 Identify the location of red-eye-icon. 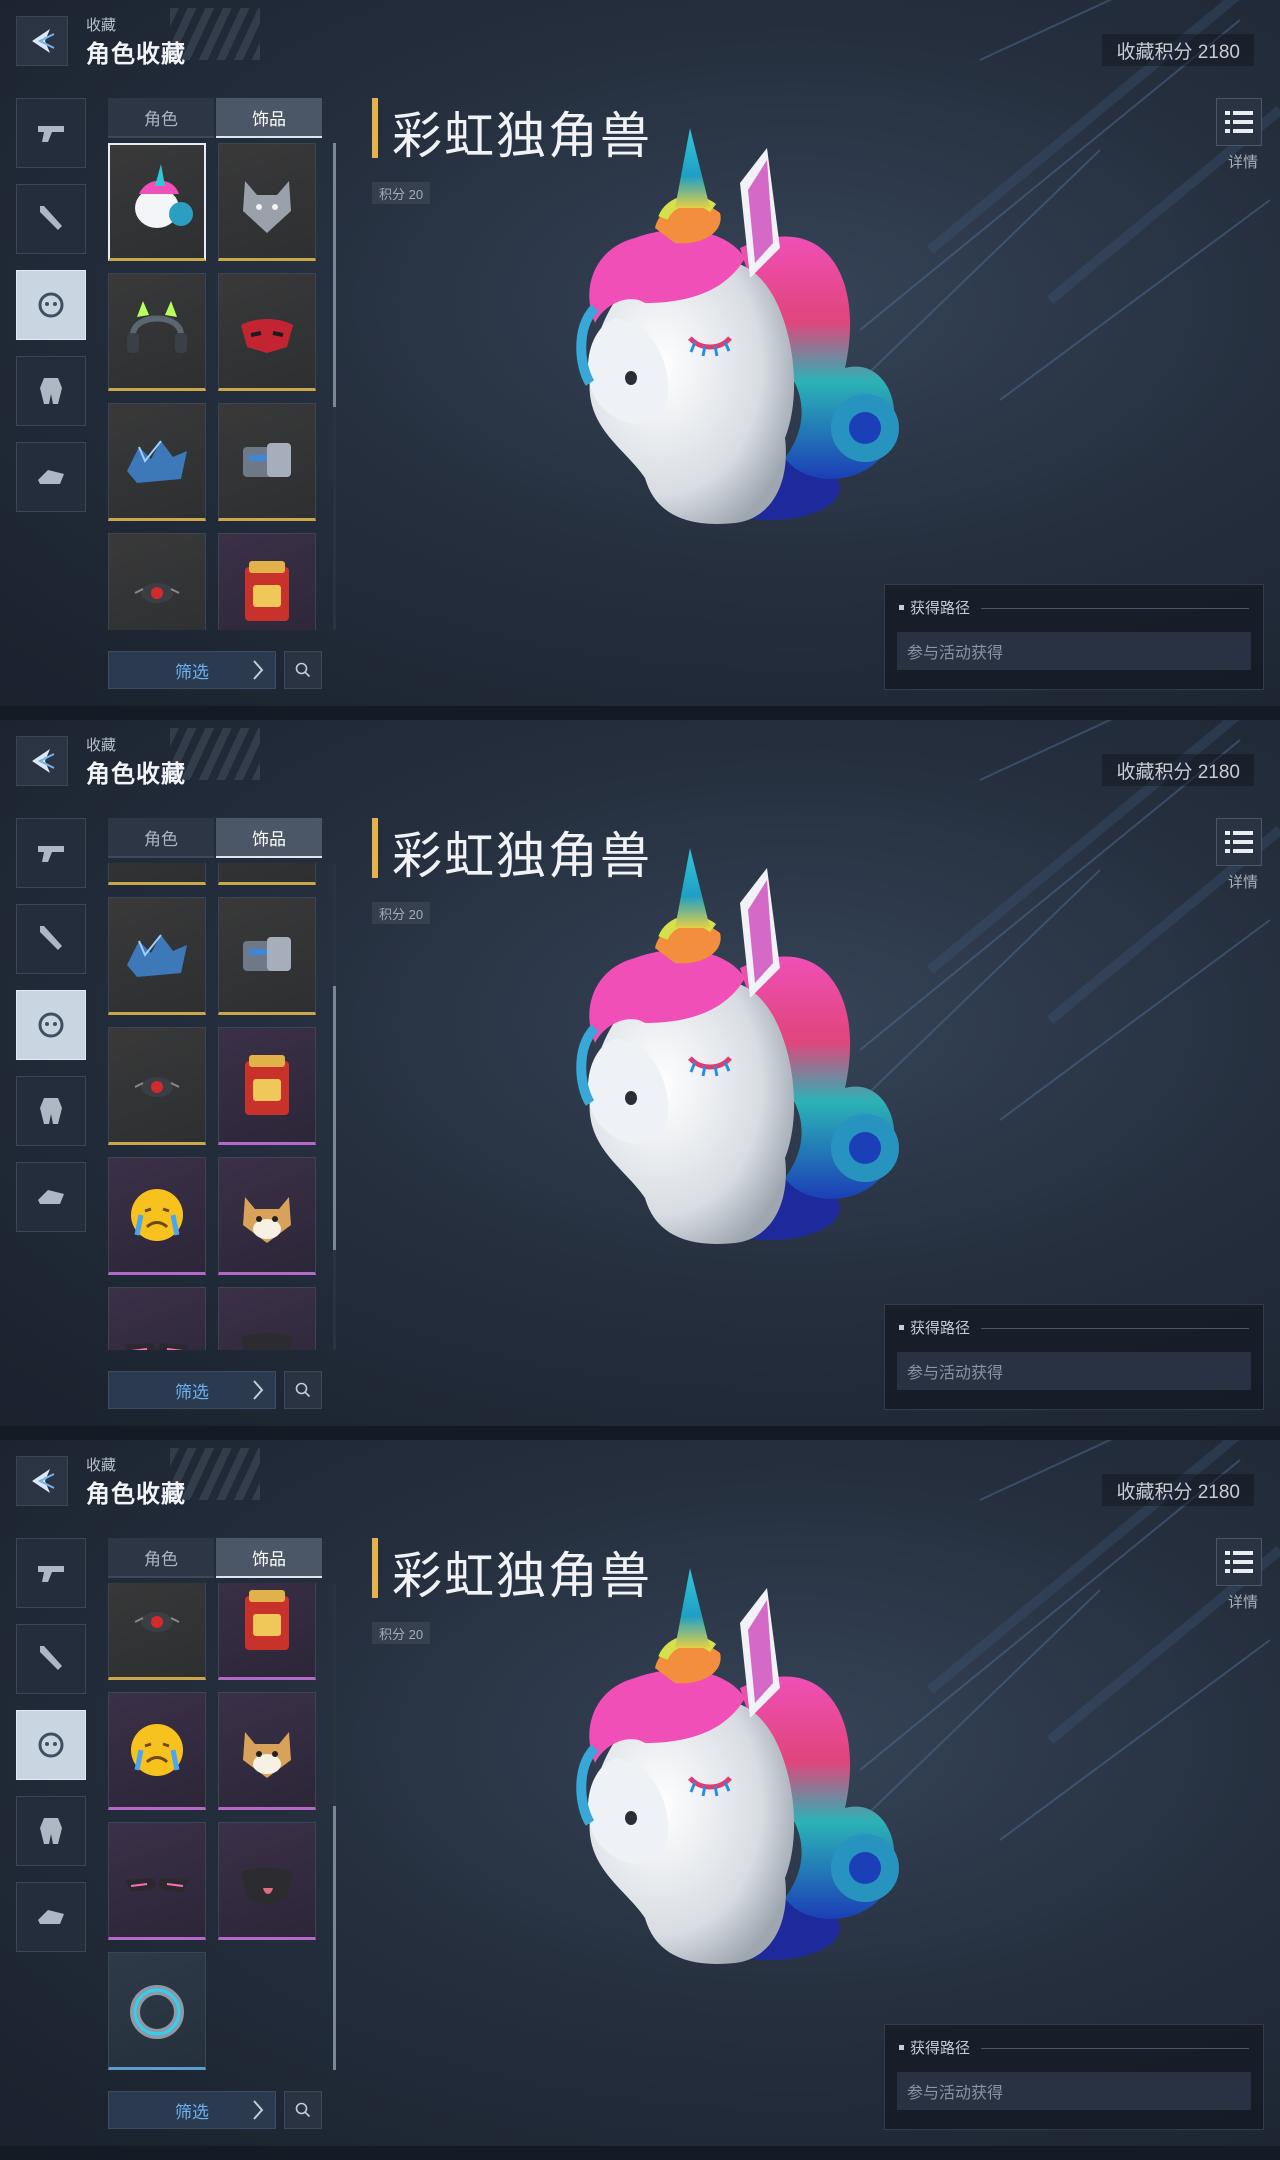
(157, 593).